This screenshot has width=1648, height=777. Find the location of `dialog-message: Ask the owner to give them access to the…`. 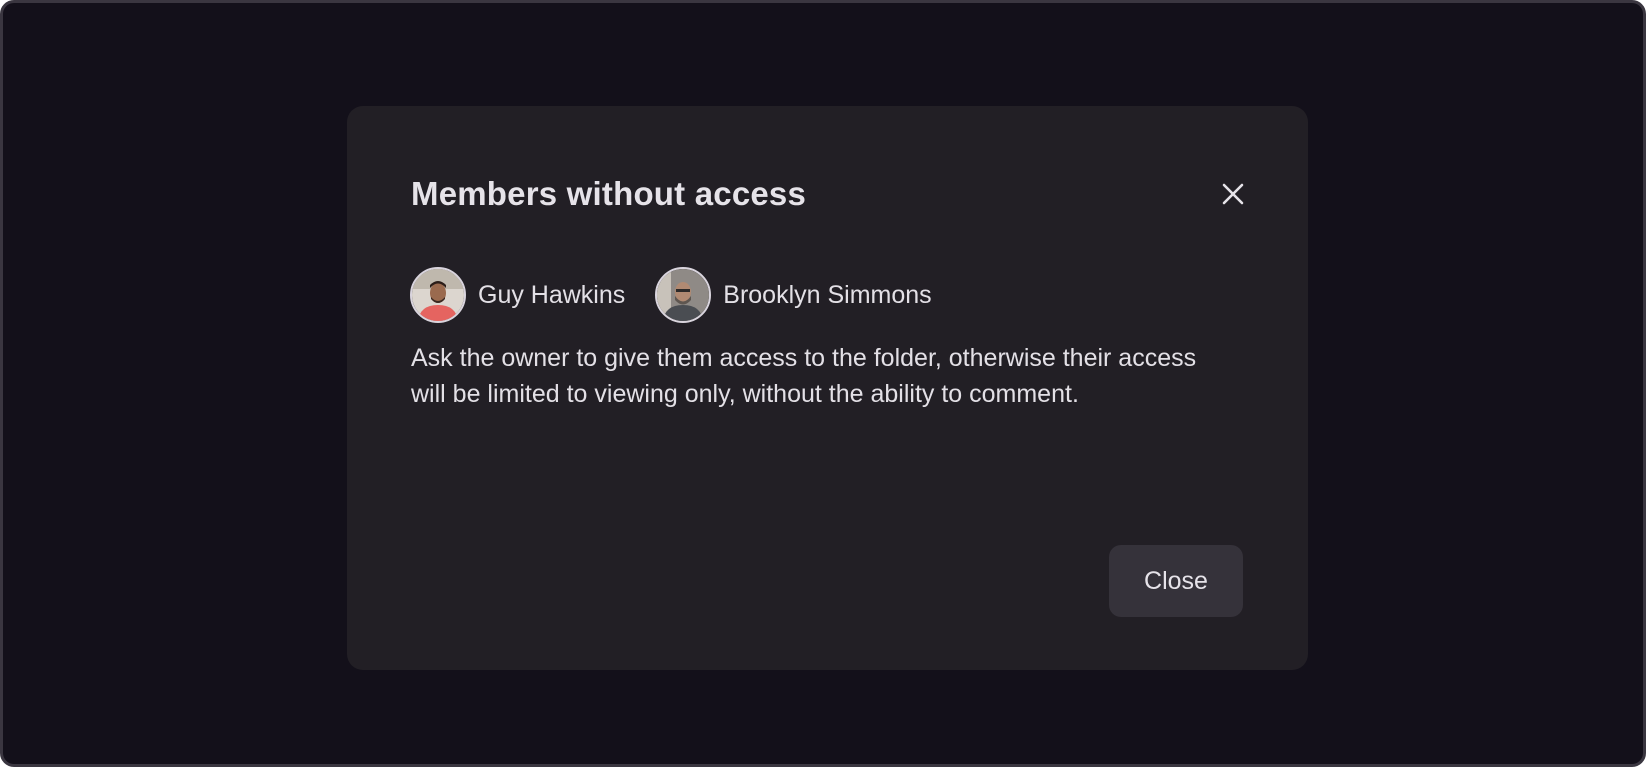

dialog-message: Ask the owner to give them access to the… is located at coordinates (804, 376).